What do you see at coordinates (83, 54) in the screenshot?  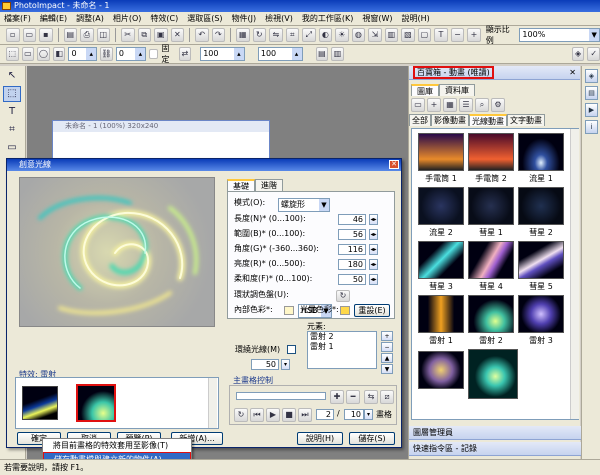 I see `x-field: 0 ▴` at bounding box center [83, 54].